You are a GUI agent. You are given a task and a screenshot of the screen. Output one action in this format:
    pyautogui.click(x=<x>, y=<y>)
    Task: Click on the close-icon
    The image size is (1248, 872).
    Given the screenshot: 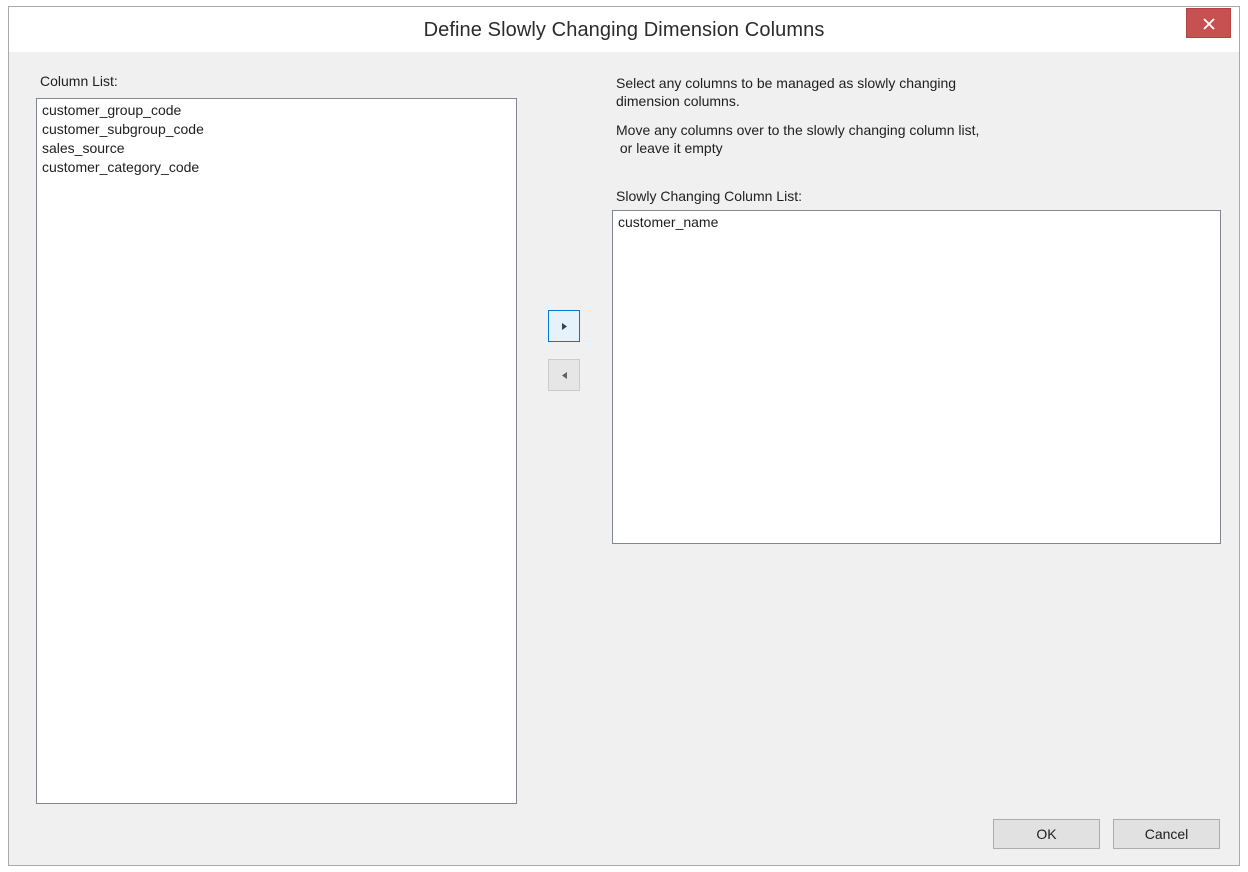 What is the action you would take?
    pyautogui.click(x=1209, y=24)
    